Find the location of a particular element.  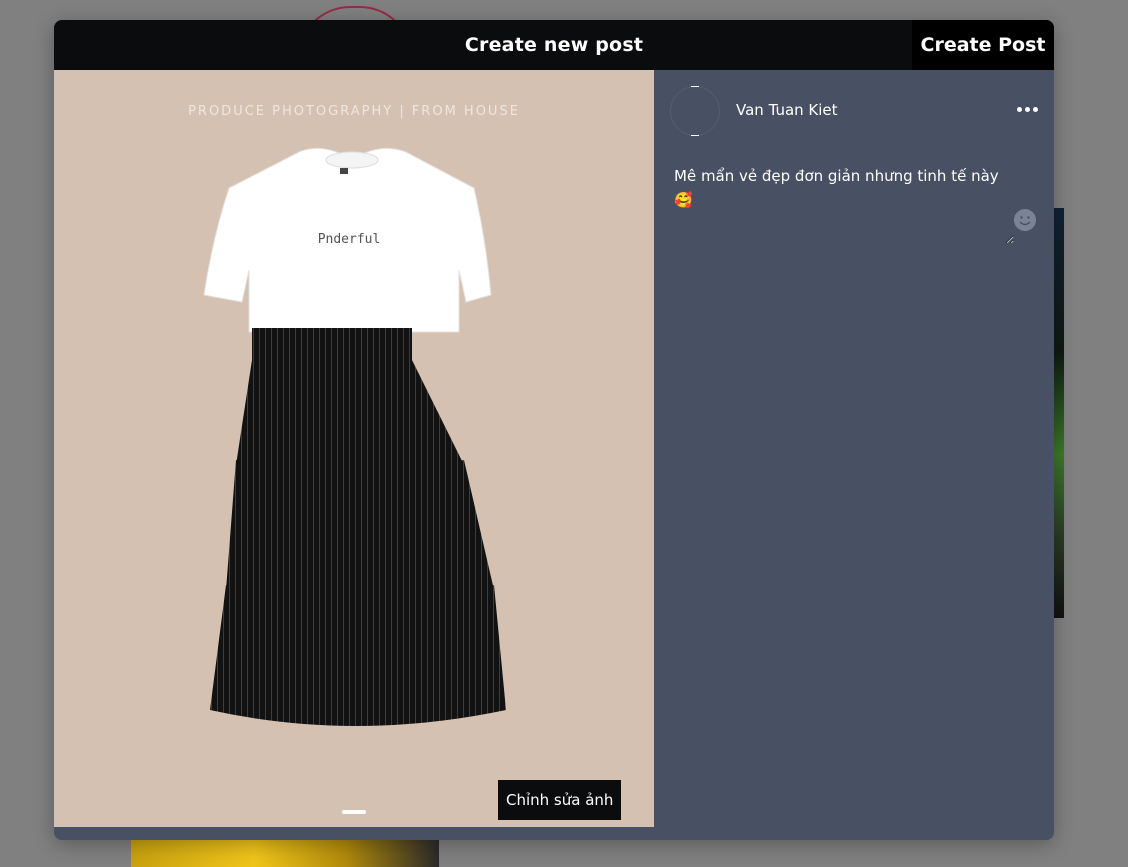

modal-title: Create new post is located at coordinates (554, 45).